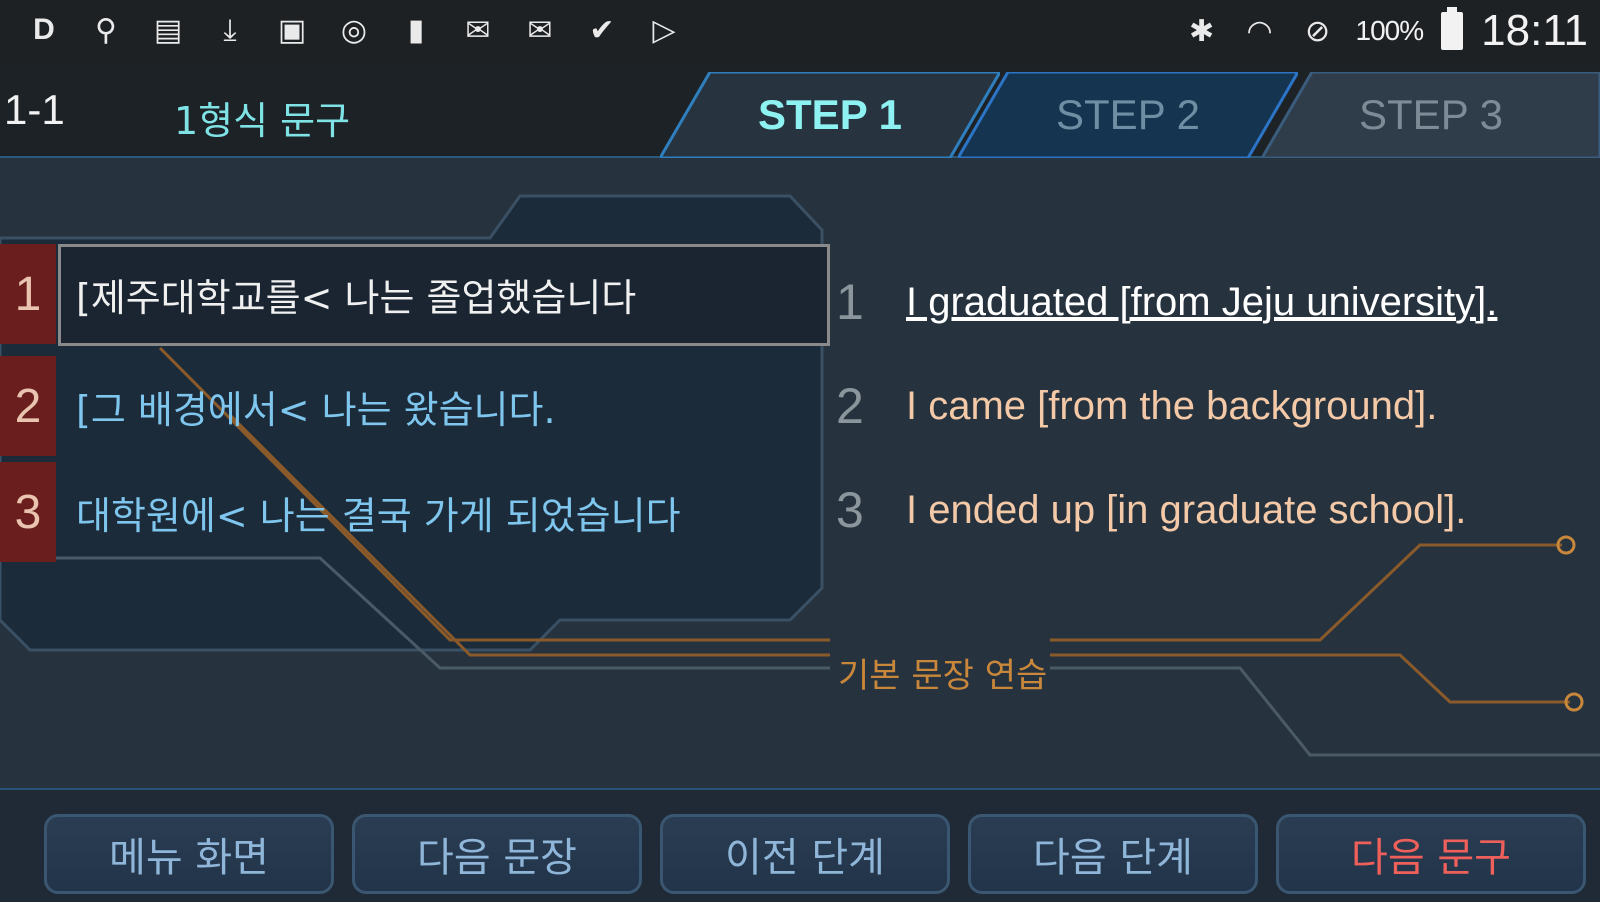  What do you see at coordinates (44, 29) in the screenshot?
I see `d-app-icon: D` at bounding box center [44, 29].